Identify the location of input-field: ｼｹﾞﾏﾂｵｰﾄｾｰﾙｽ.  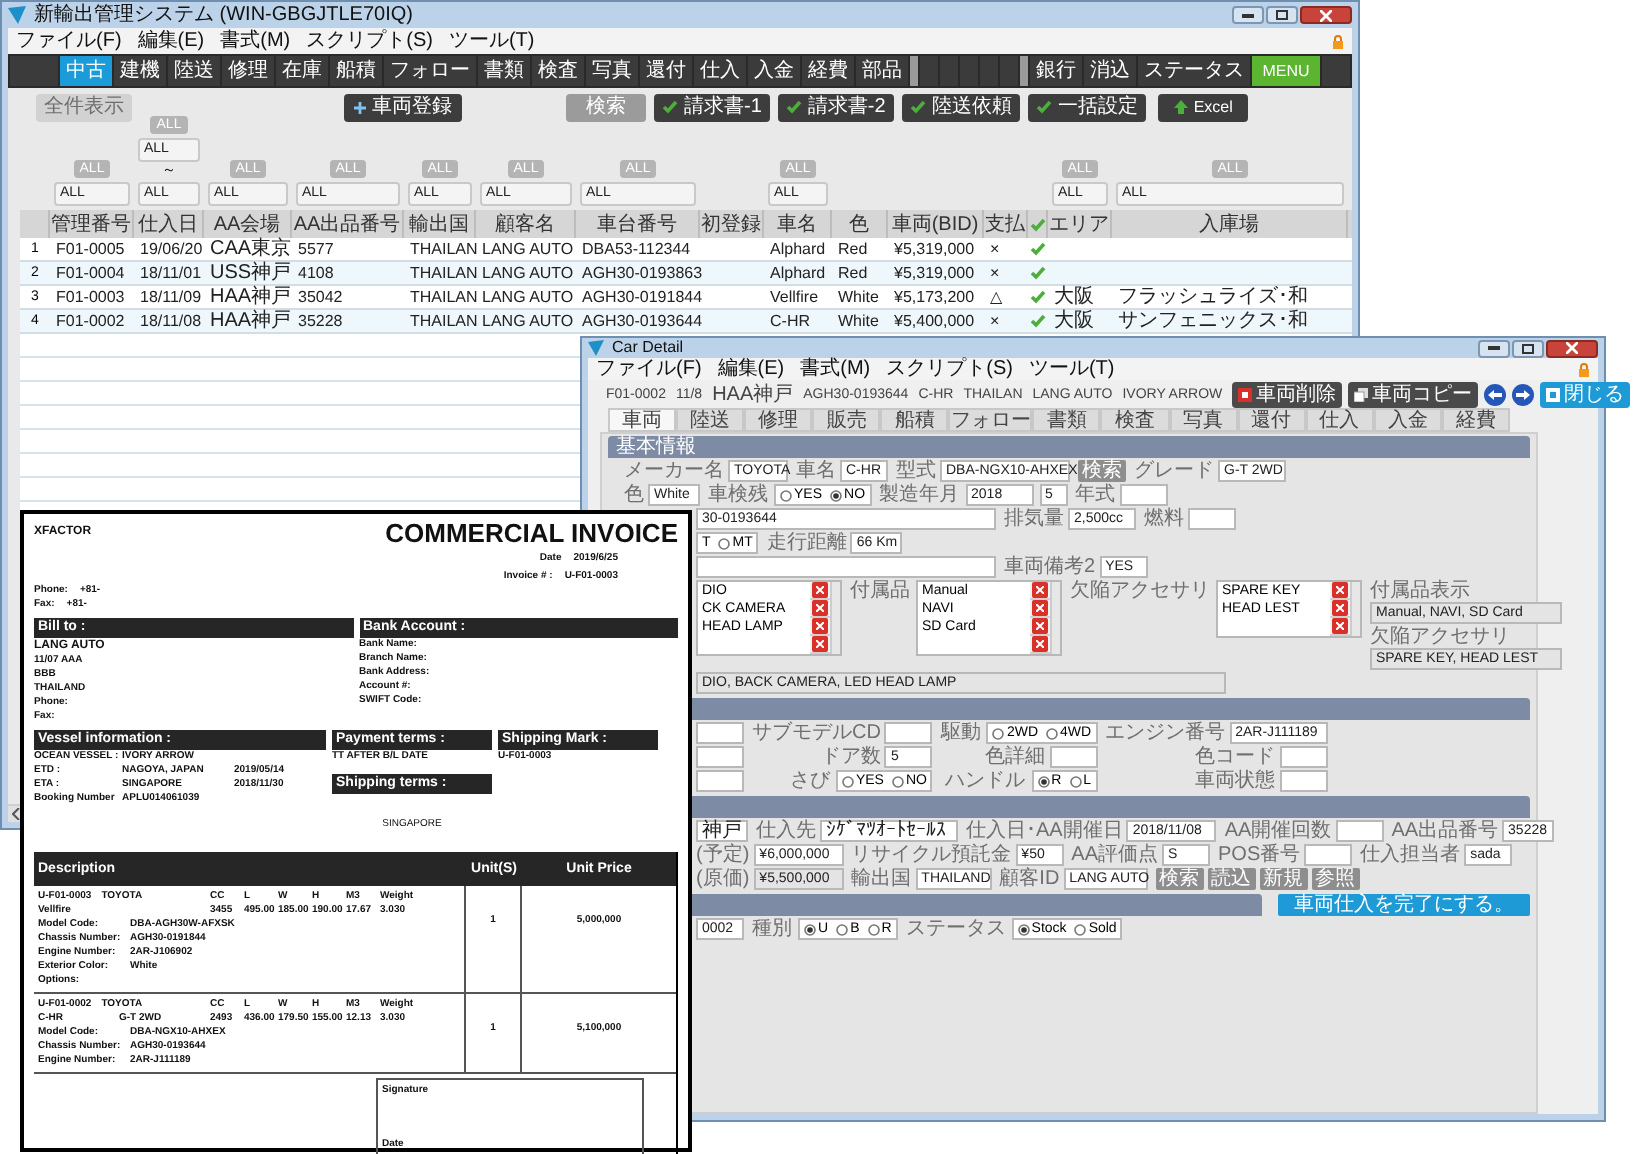
(889, 831).